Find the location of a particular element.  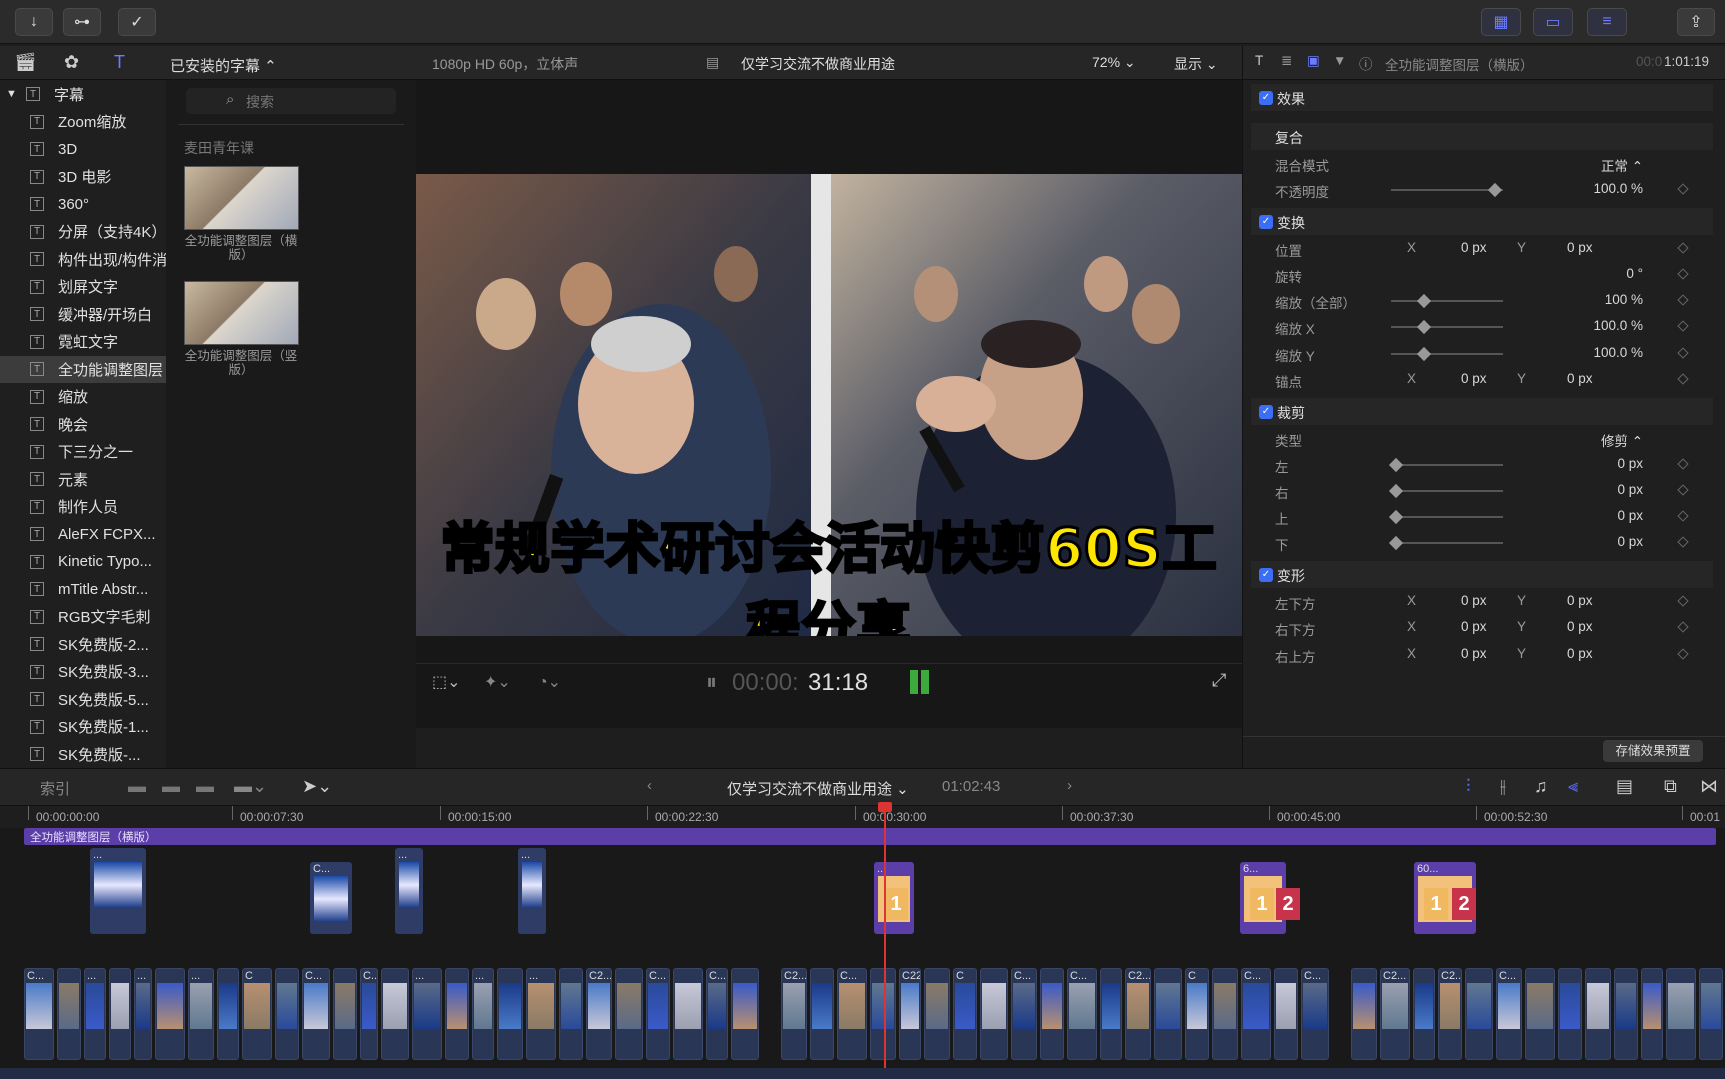

inspector-param: 旋转 0 ° is located at coordinates (1482, 274).